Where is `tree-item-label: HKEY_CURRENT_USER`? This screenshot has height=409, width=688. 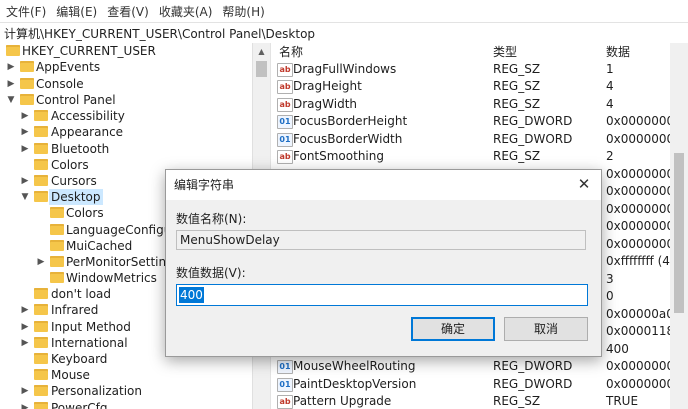 tree-item-label: HKEY_CURRENT_USER is located at coordinates (89, 51).